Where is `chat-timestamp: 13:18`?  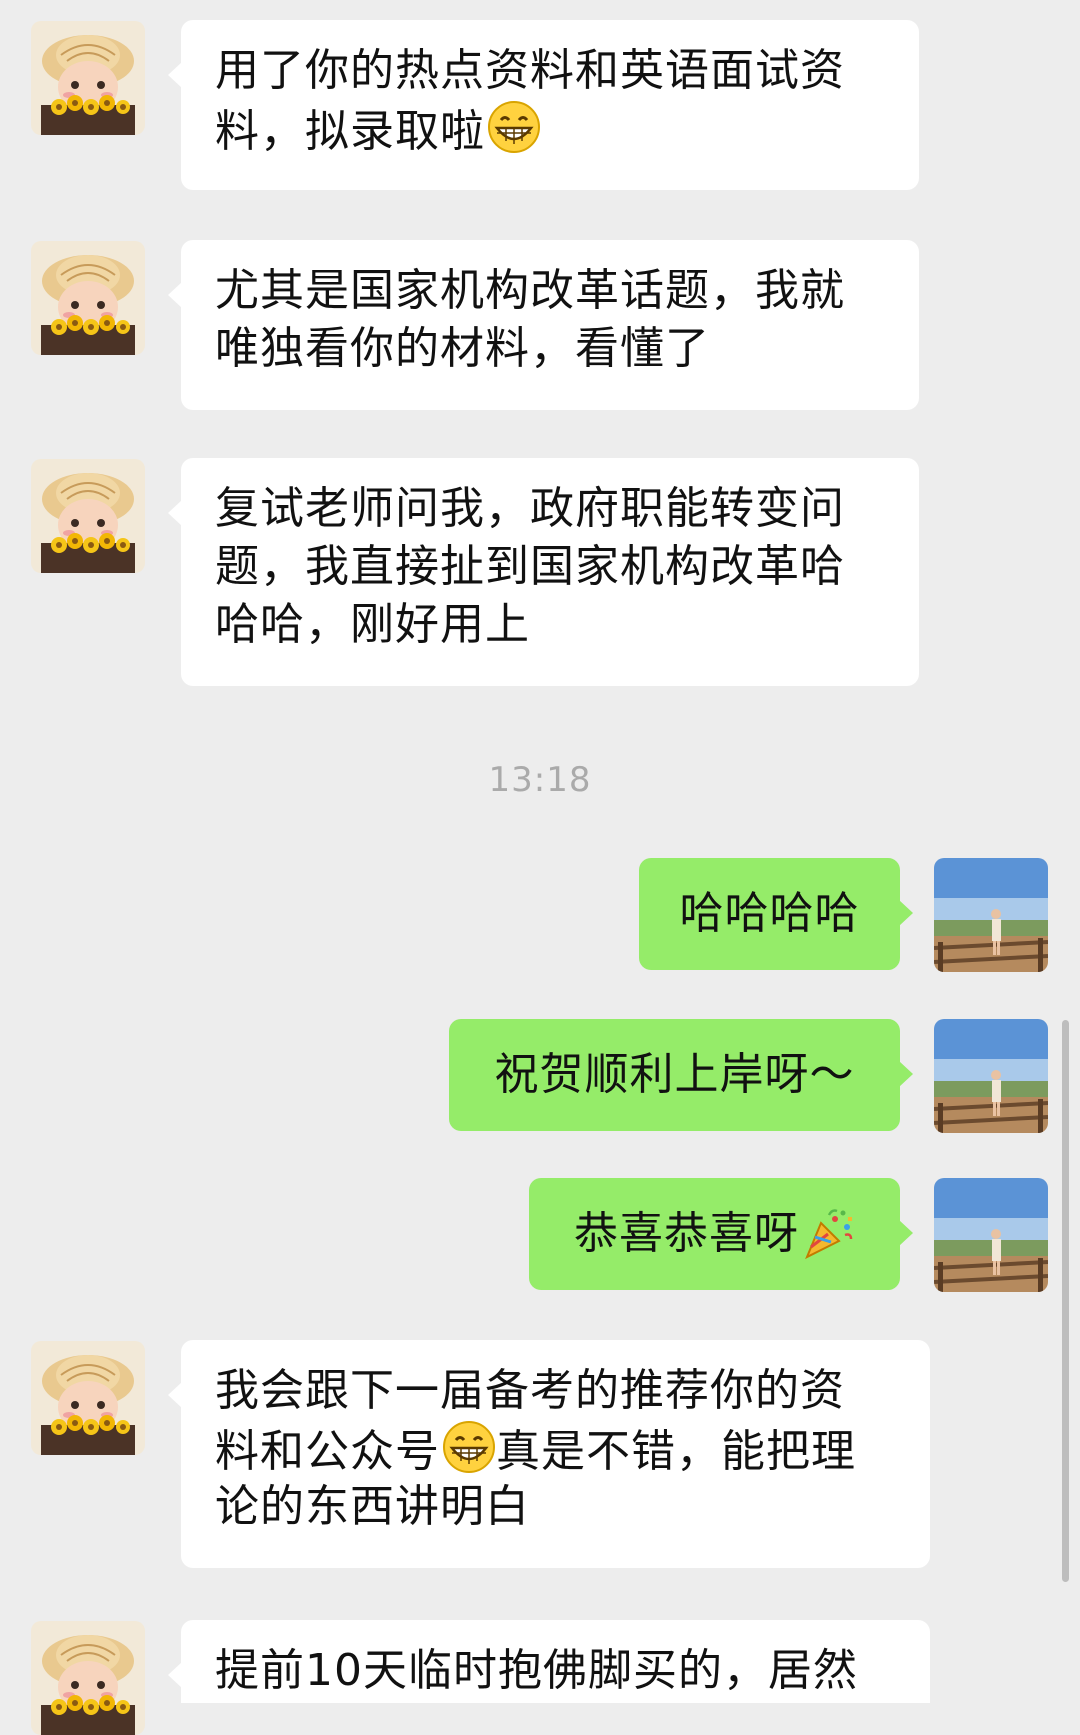
chat-timestamp: 13:18 is located at coordinates (540, 780).